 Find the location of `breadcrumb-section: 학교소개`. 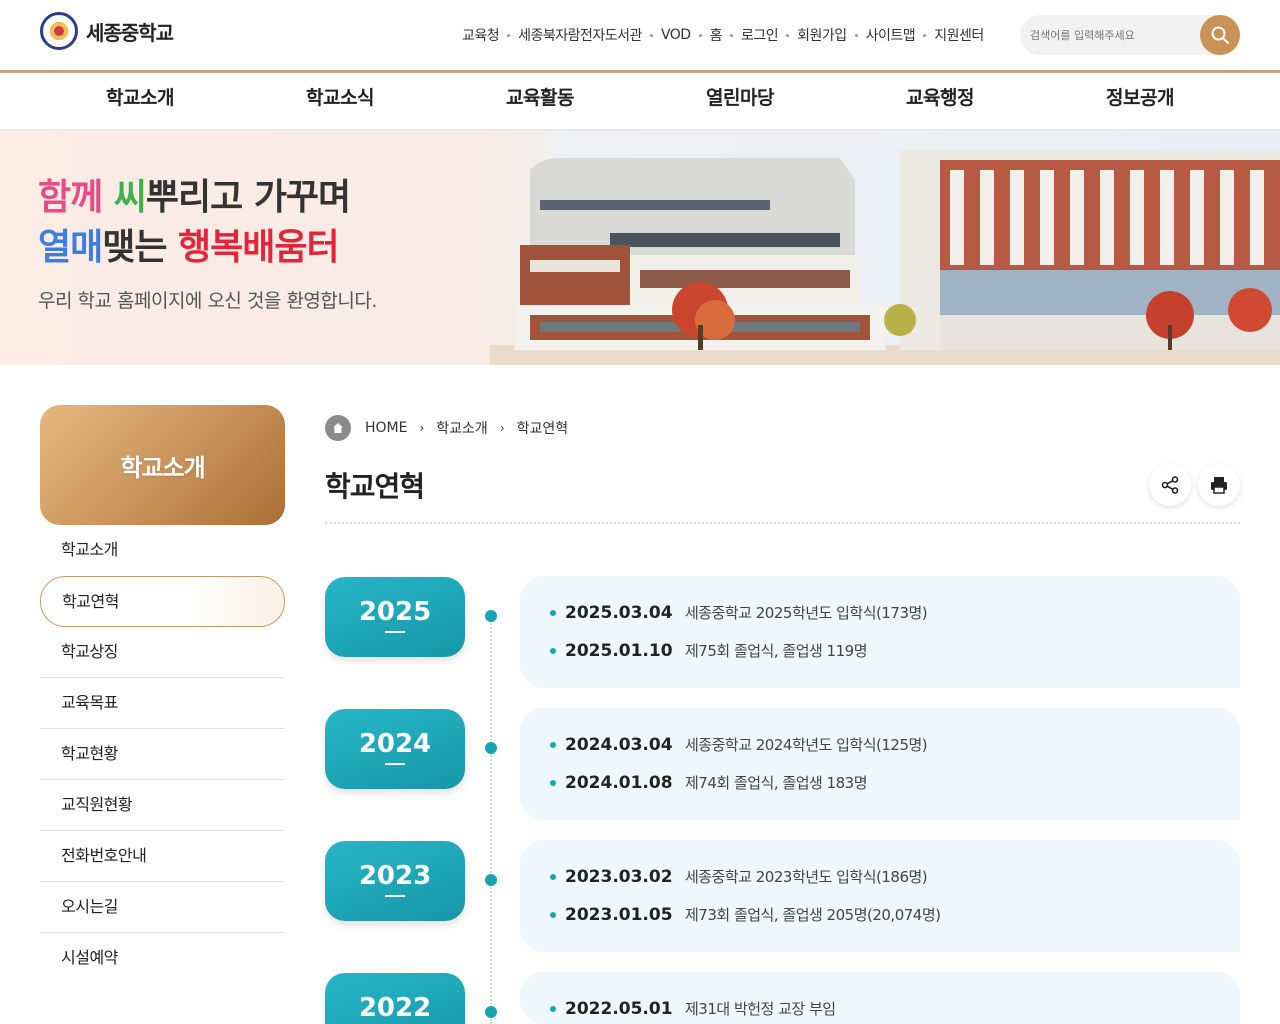

breadcrumb-section: 학교소개 is located at coordinates (462, 428).